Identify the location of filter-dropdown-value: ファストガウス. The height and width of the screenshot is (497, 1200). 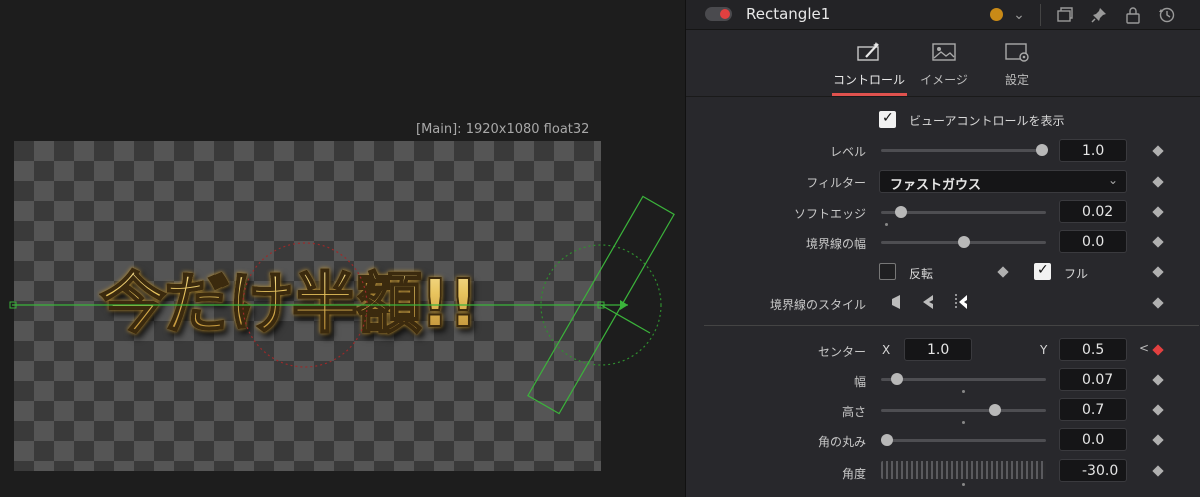
(936, 185).